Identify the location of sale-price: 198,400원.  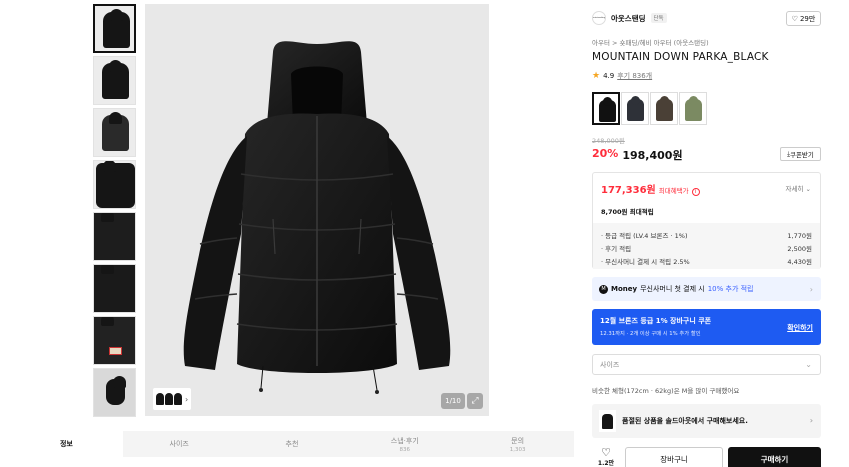
(652, 155).